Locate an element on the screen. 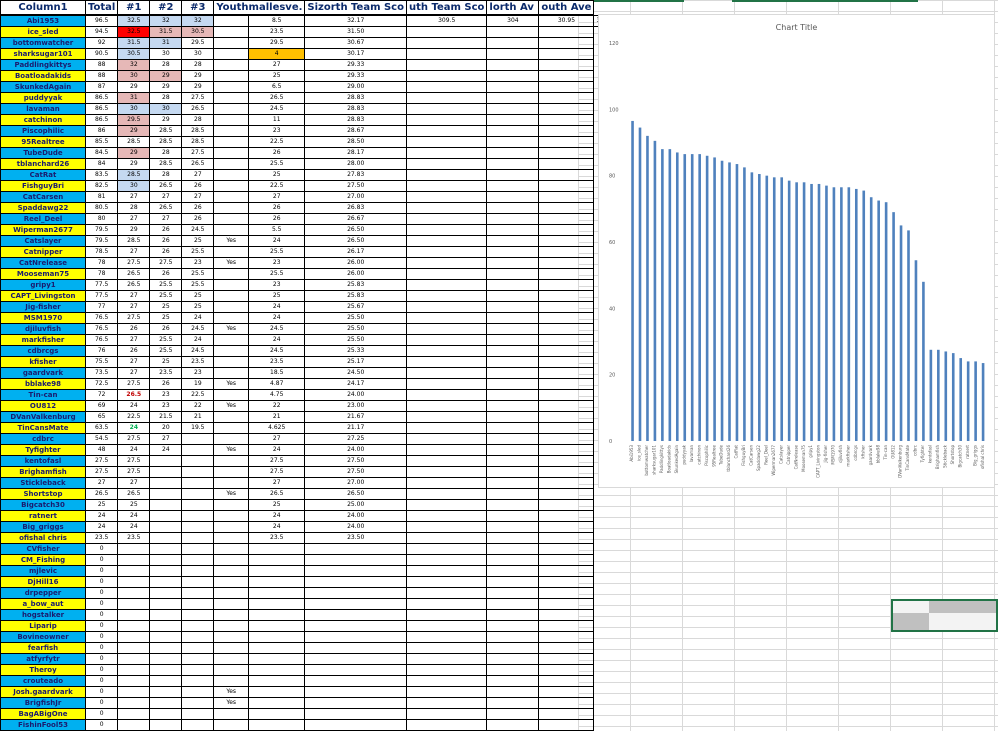  average-cell: 27.83 is located at coordinates (355, 175).